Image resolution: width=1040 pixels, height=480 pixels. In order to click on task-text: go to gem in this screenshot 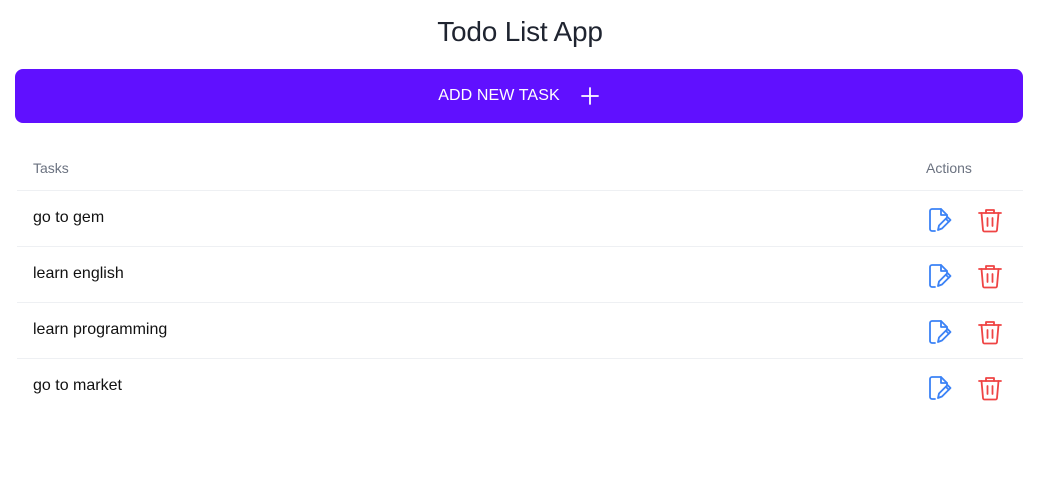, I will do `click(69, 217)`.